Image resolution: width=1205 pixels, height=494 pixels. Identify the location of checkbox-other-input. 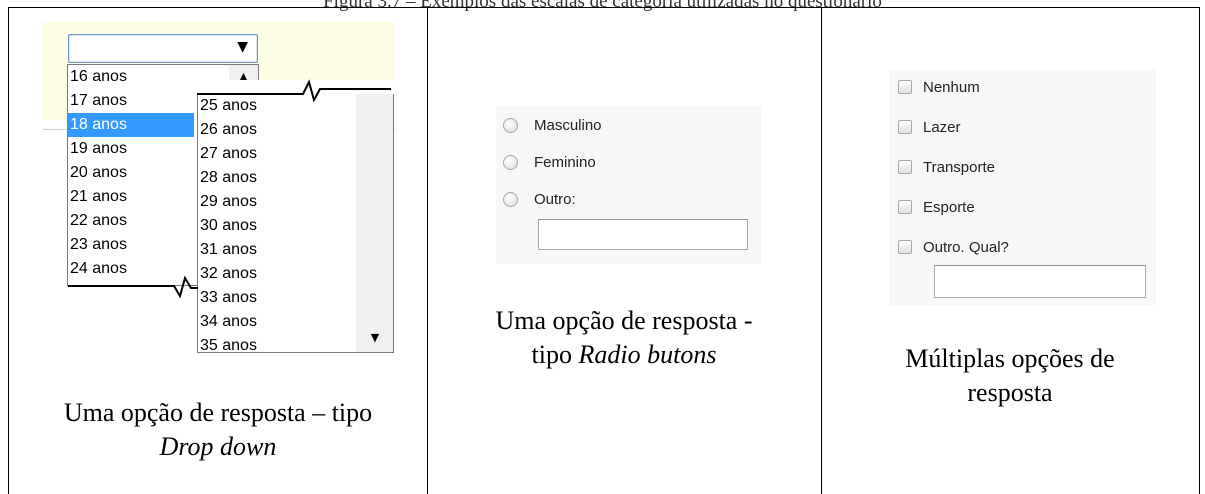
(1040, 281).